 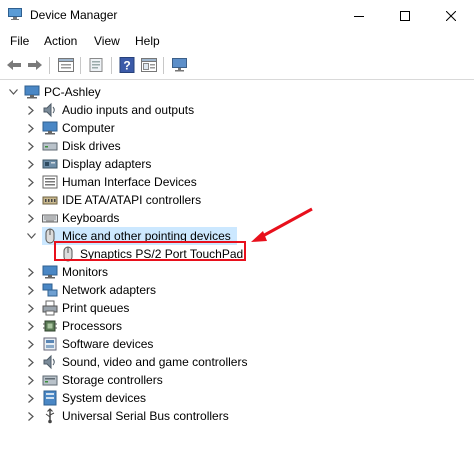 I want to click on tree-item-hid: Human Interface Devices, so click(x=119, y=182).